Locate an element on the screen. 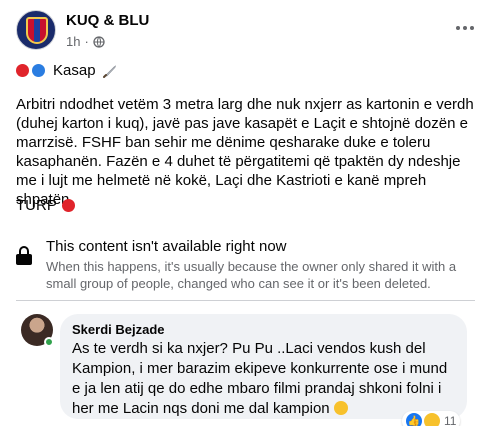 This screenshot has height=426, width=491. club-crest-icon is located at coordinates (37, 30).